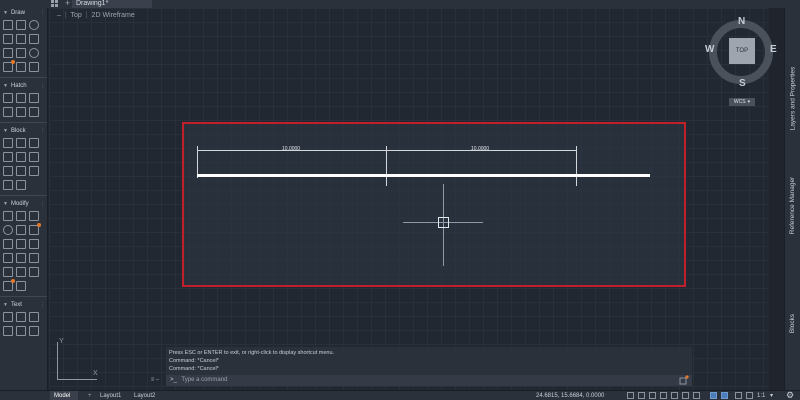 This screenshot has height=400, width=800. Describe the element at coordinates (21, 317) in the screenshot. I see `single-text-icon` at that location.